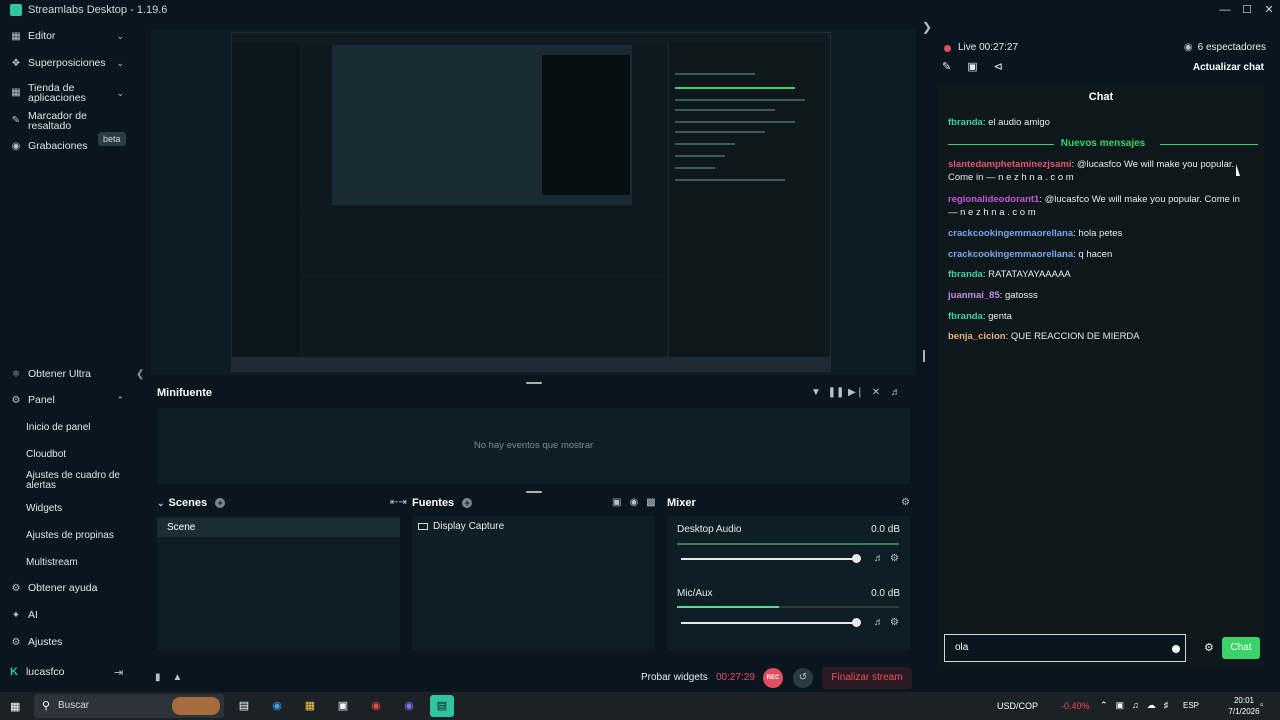  What do you see at coordinates (974, 295) in the screenshot?
I see `chat-username: juanmai_85` at bounding box center [974, 295].